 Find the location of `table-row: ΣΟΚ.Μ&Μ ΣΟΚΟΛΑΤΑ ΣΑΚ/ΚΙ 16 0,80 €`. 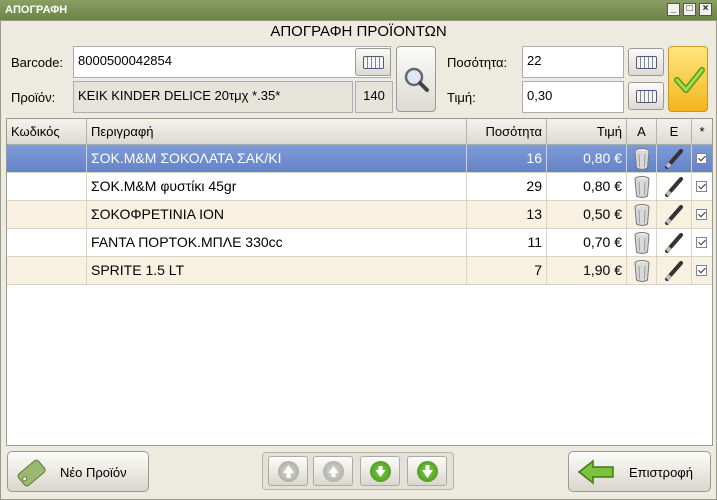

table-row: ΣΟΚ.Μ&Μ ΣΟΚΟΛΑΤΑ ΣΑΚ/ΚΙ 16 0,80 € is located at coordinates (359, 159).